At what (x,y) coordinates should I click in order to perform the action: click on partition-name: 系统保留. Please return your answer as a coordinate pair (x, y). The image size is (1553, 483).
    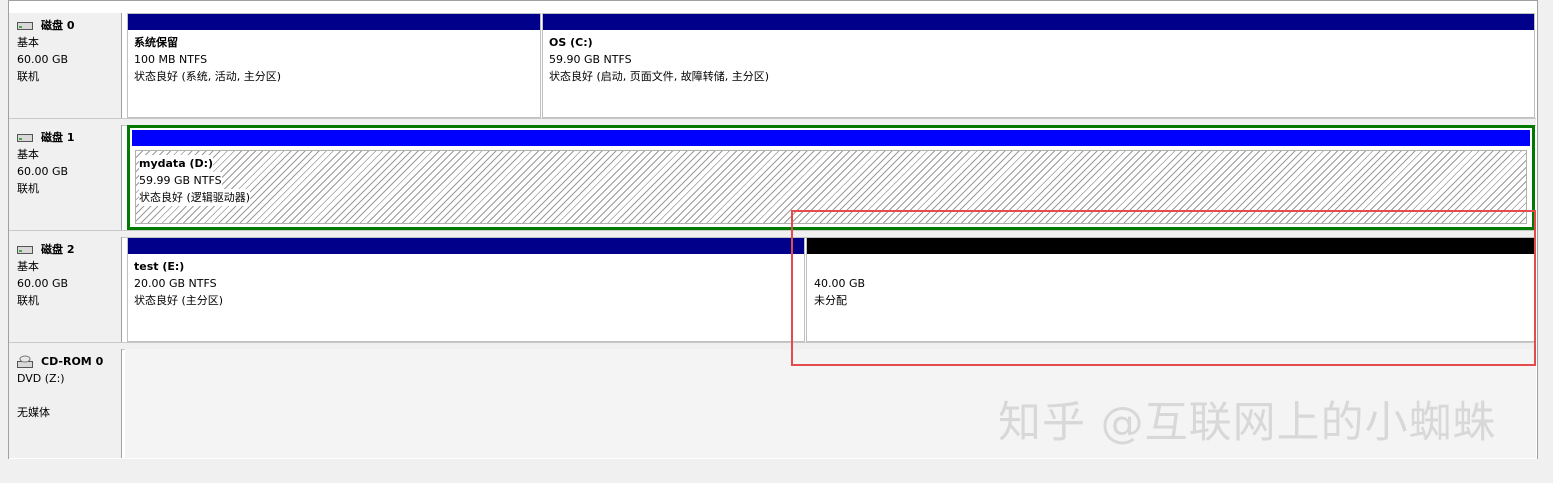
    Looking at the image, I should click on (156, 42).